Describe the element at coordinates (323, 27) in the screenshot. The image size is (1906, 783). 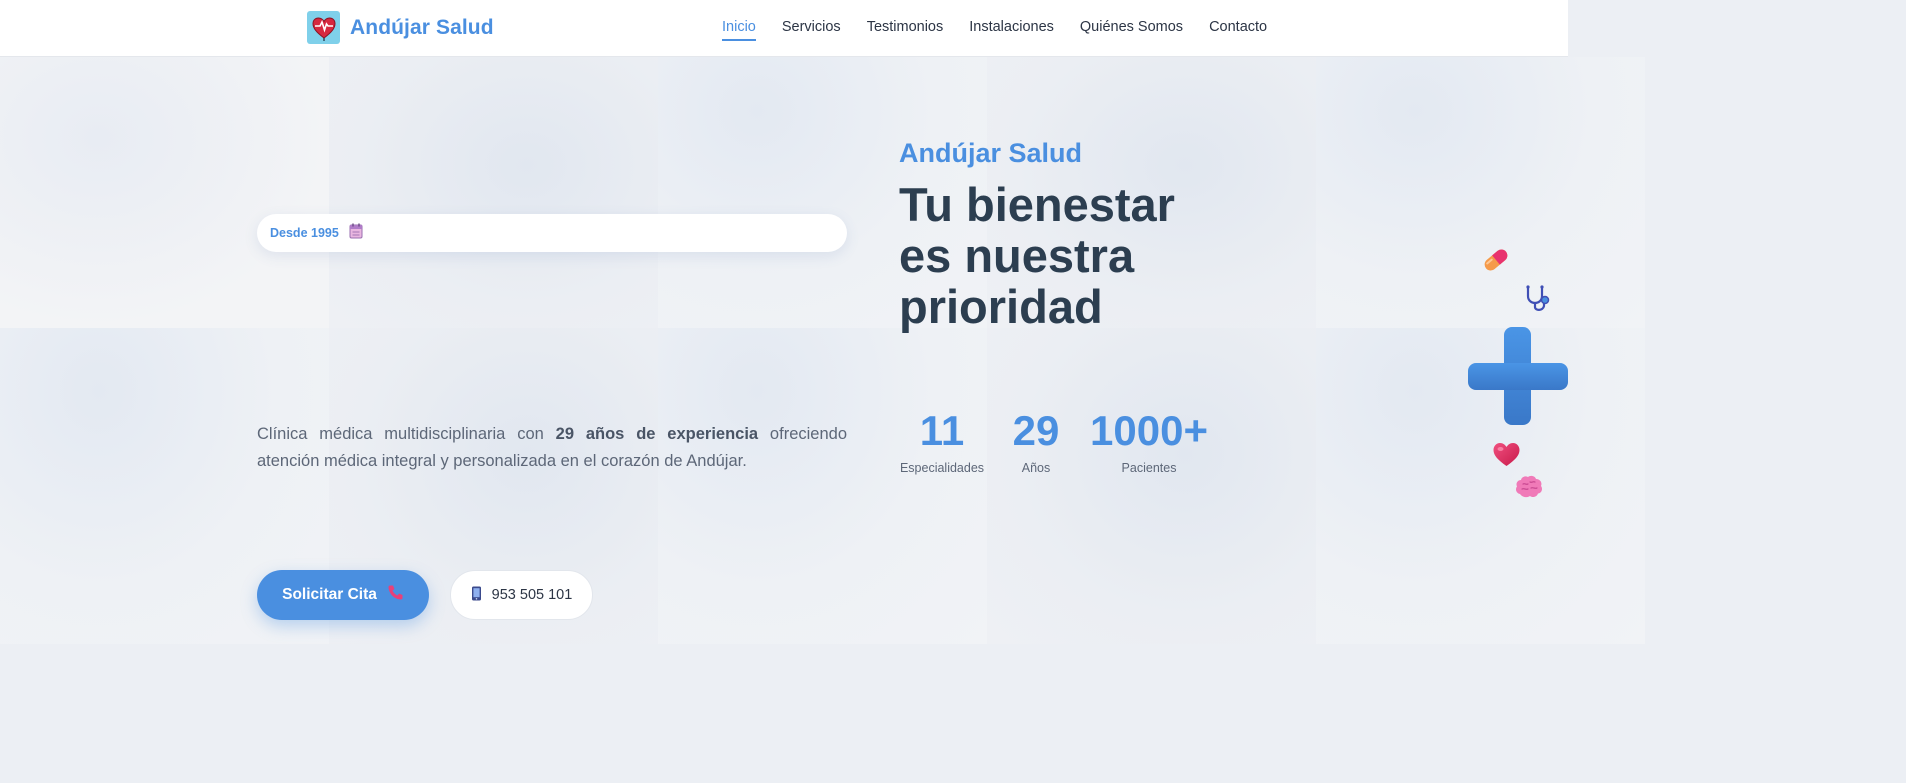
I see `heart-pulse-icon` at that location.